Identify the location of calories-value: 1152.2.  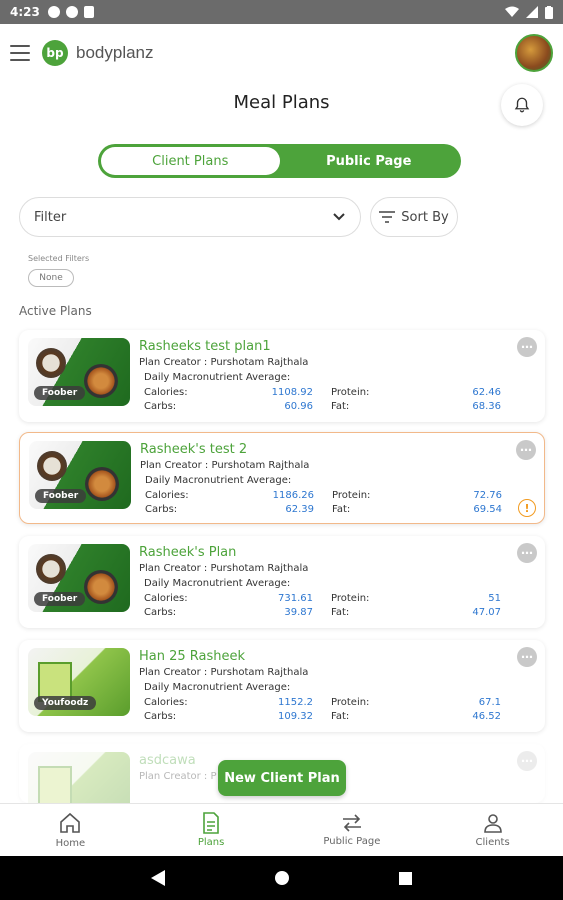
(295, 702).